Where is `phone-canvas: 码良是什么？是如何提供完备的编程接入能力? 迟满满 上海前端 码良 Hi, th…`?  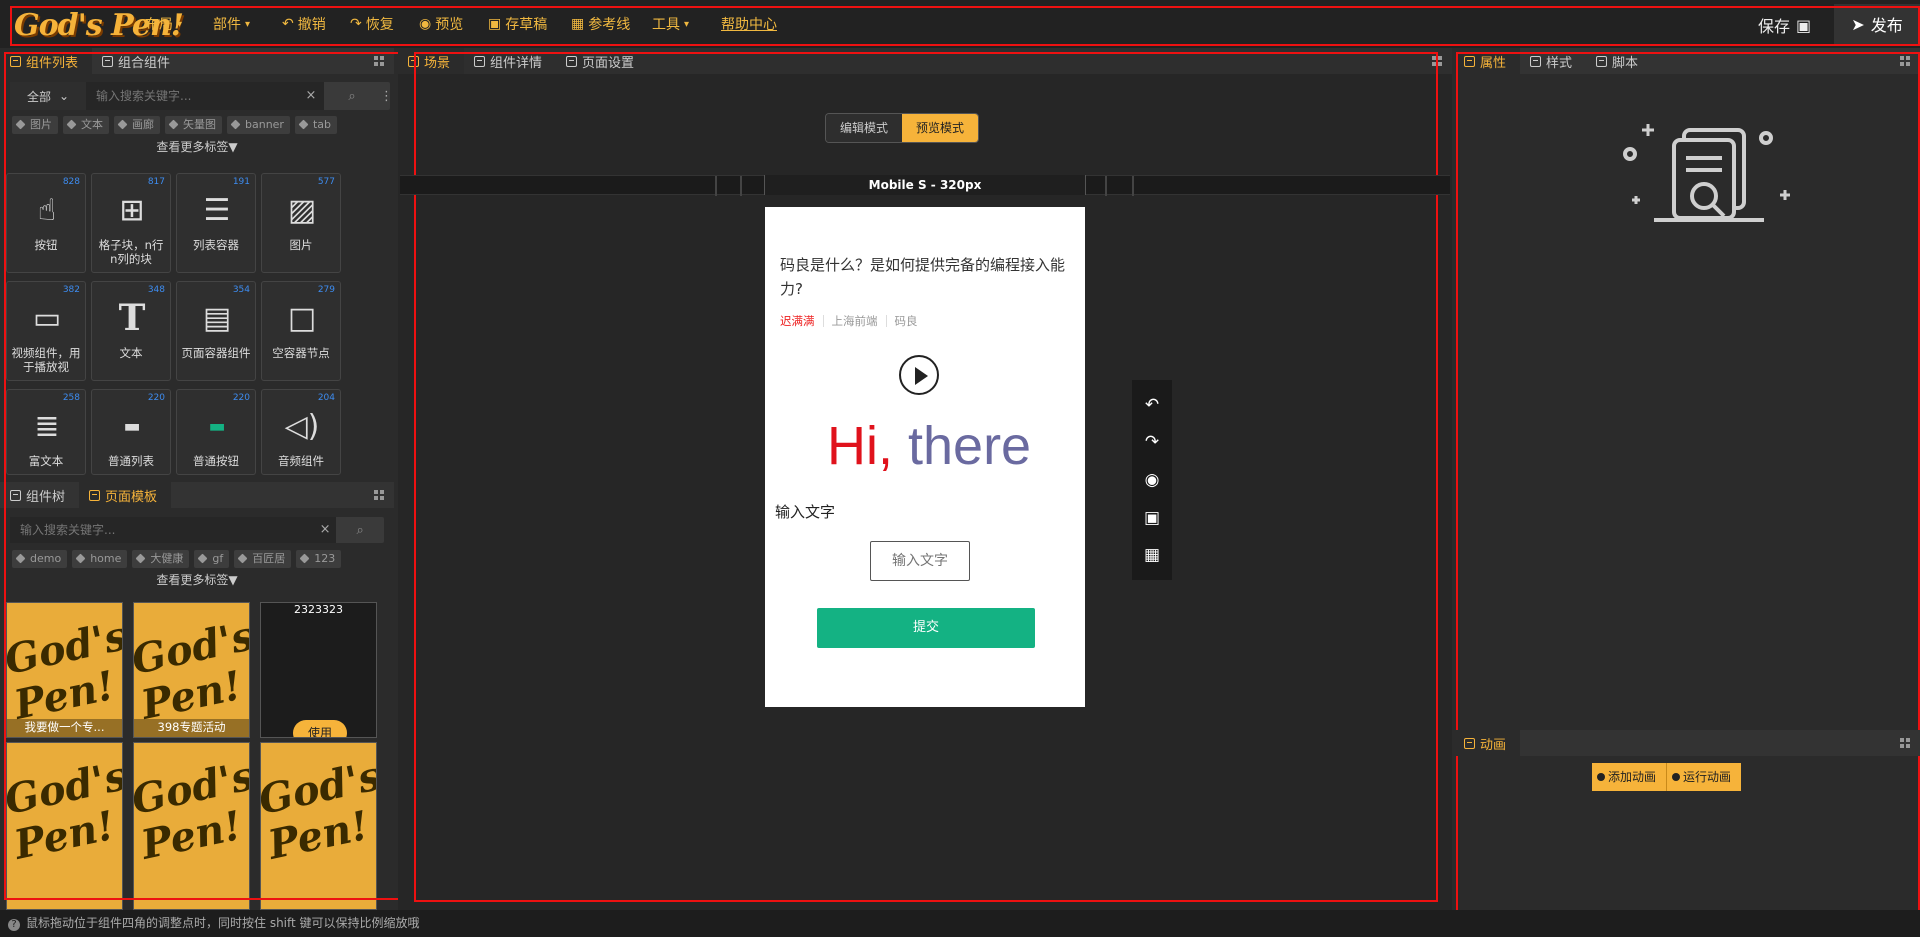 phone-canvas: 码良是什么？是如何提供完备的编程接入能力? 迟满满 上海前端 码良 Hi, th… is located at coordinates (925, 457).